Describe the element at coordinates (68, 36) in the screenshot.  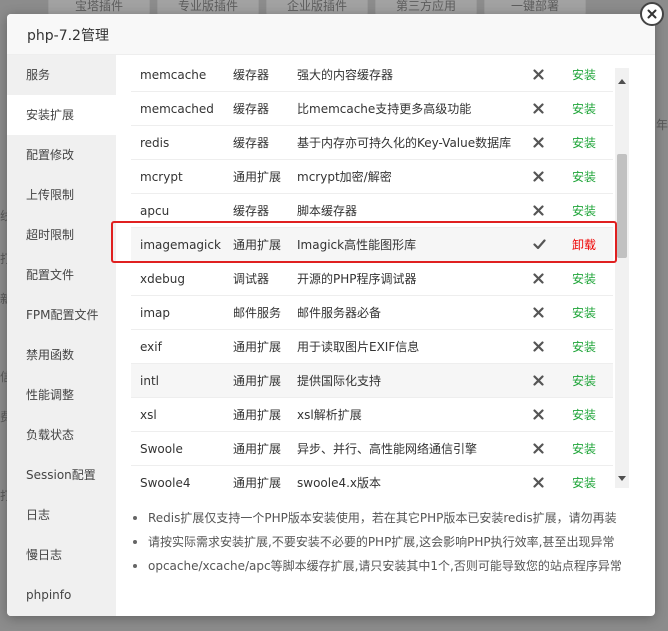
I see `dialog-title: php-7.2管理` at that location.